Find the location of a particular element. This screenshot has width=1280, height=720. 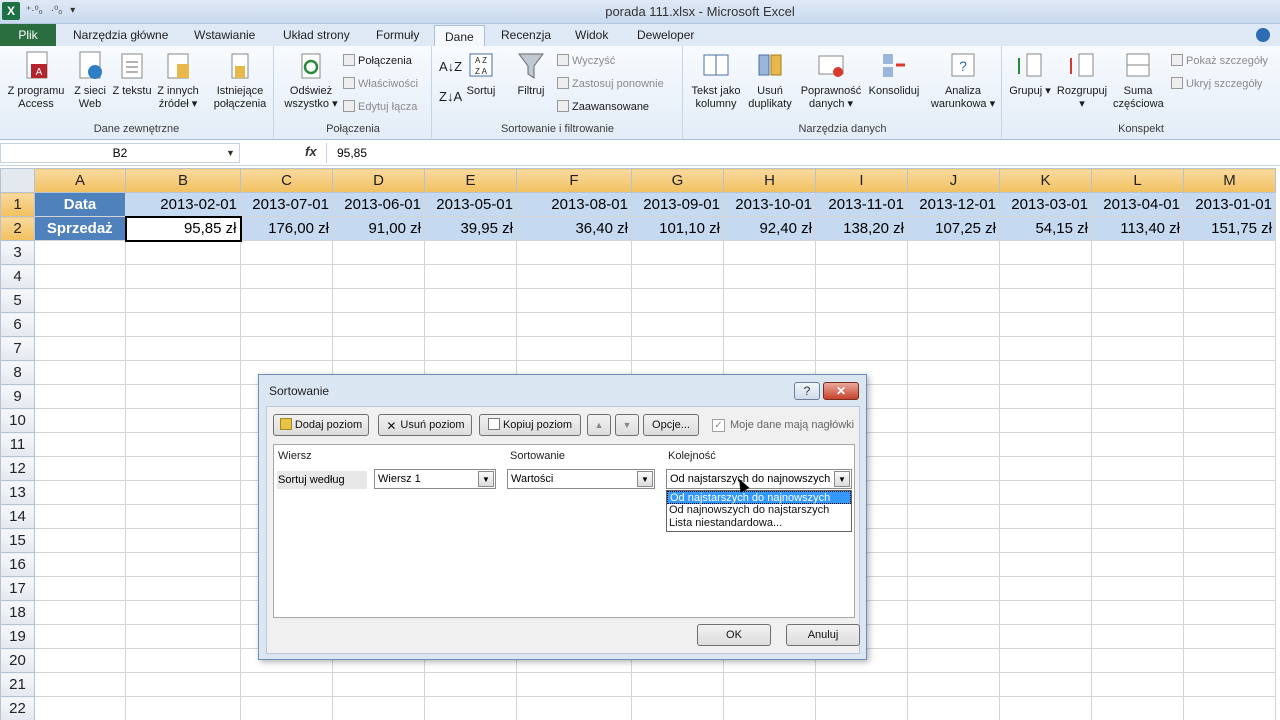

sales-cell: 107,25 zł is located at coordinates (953, 228).